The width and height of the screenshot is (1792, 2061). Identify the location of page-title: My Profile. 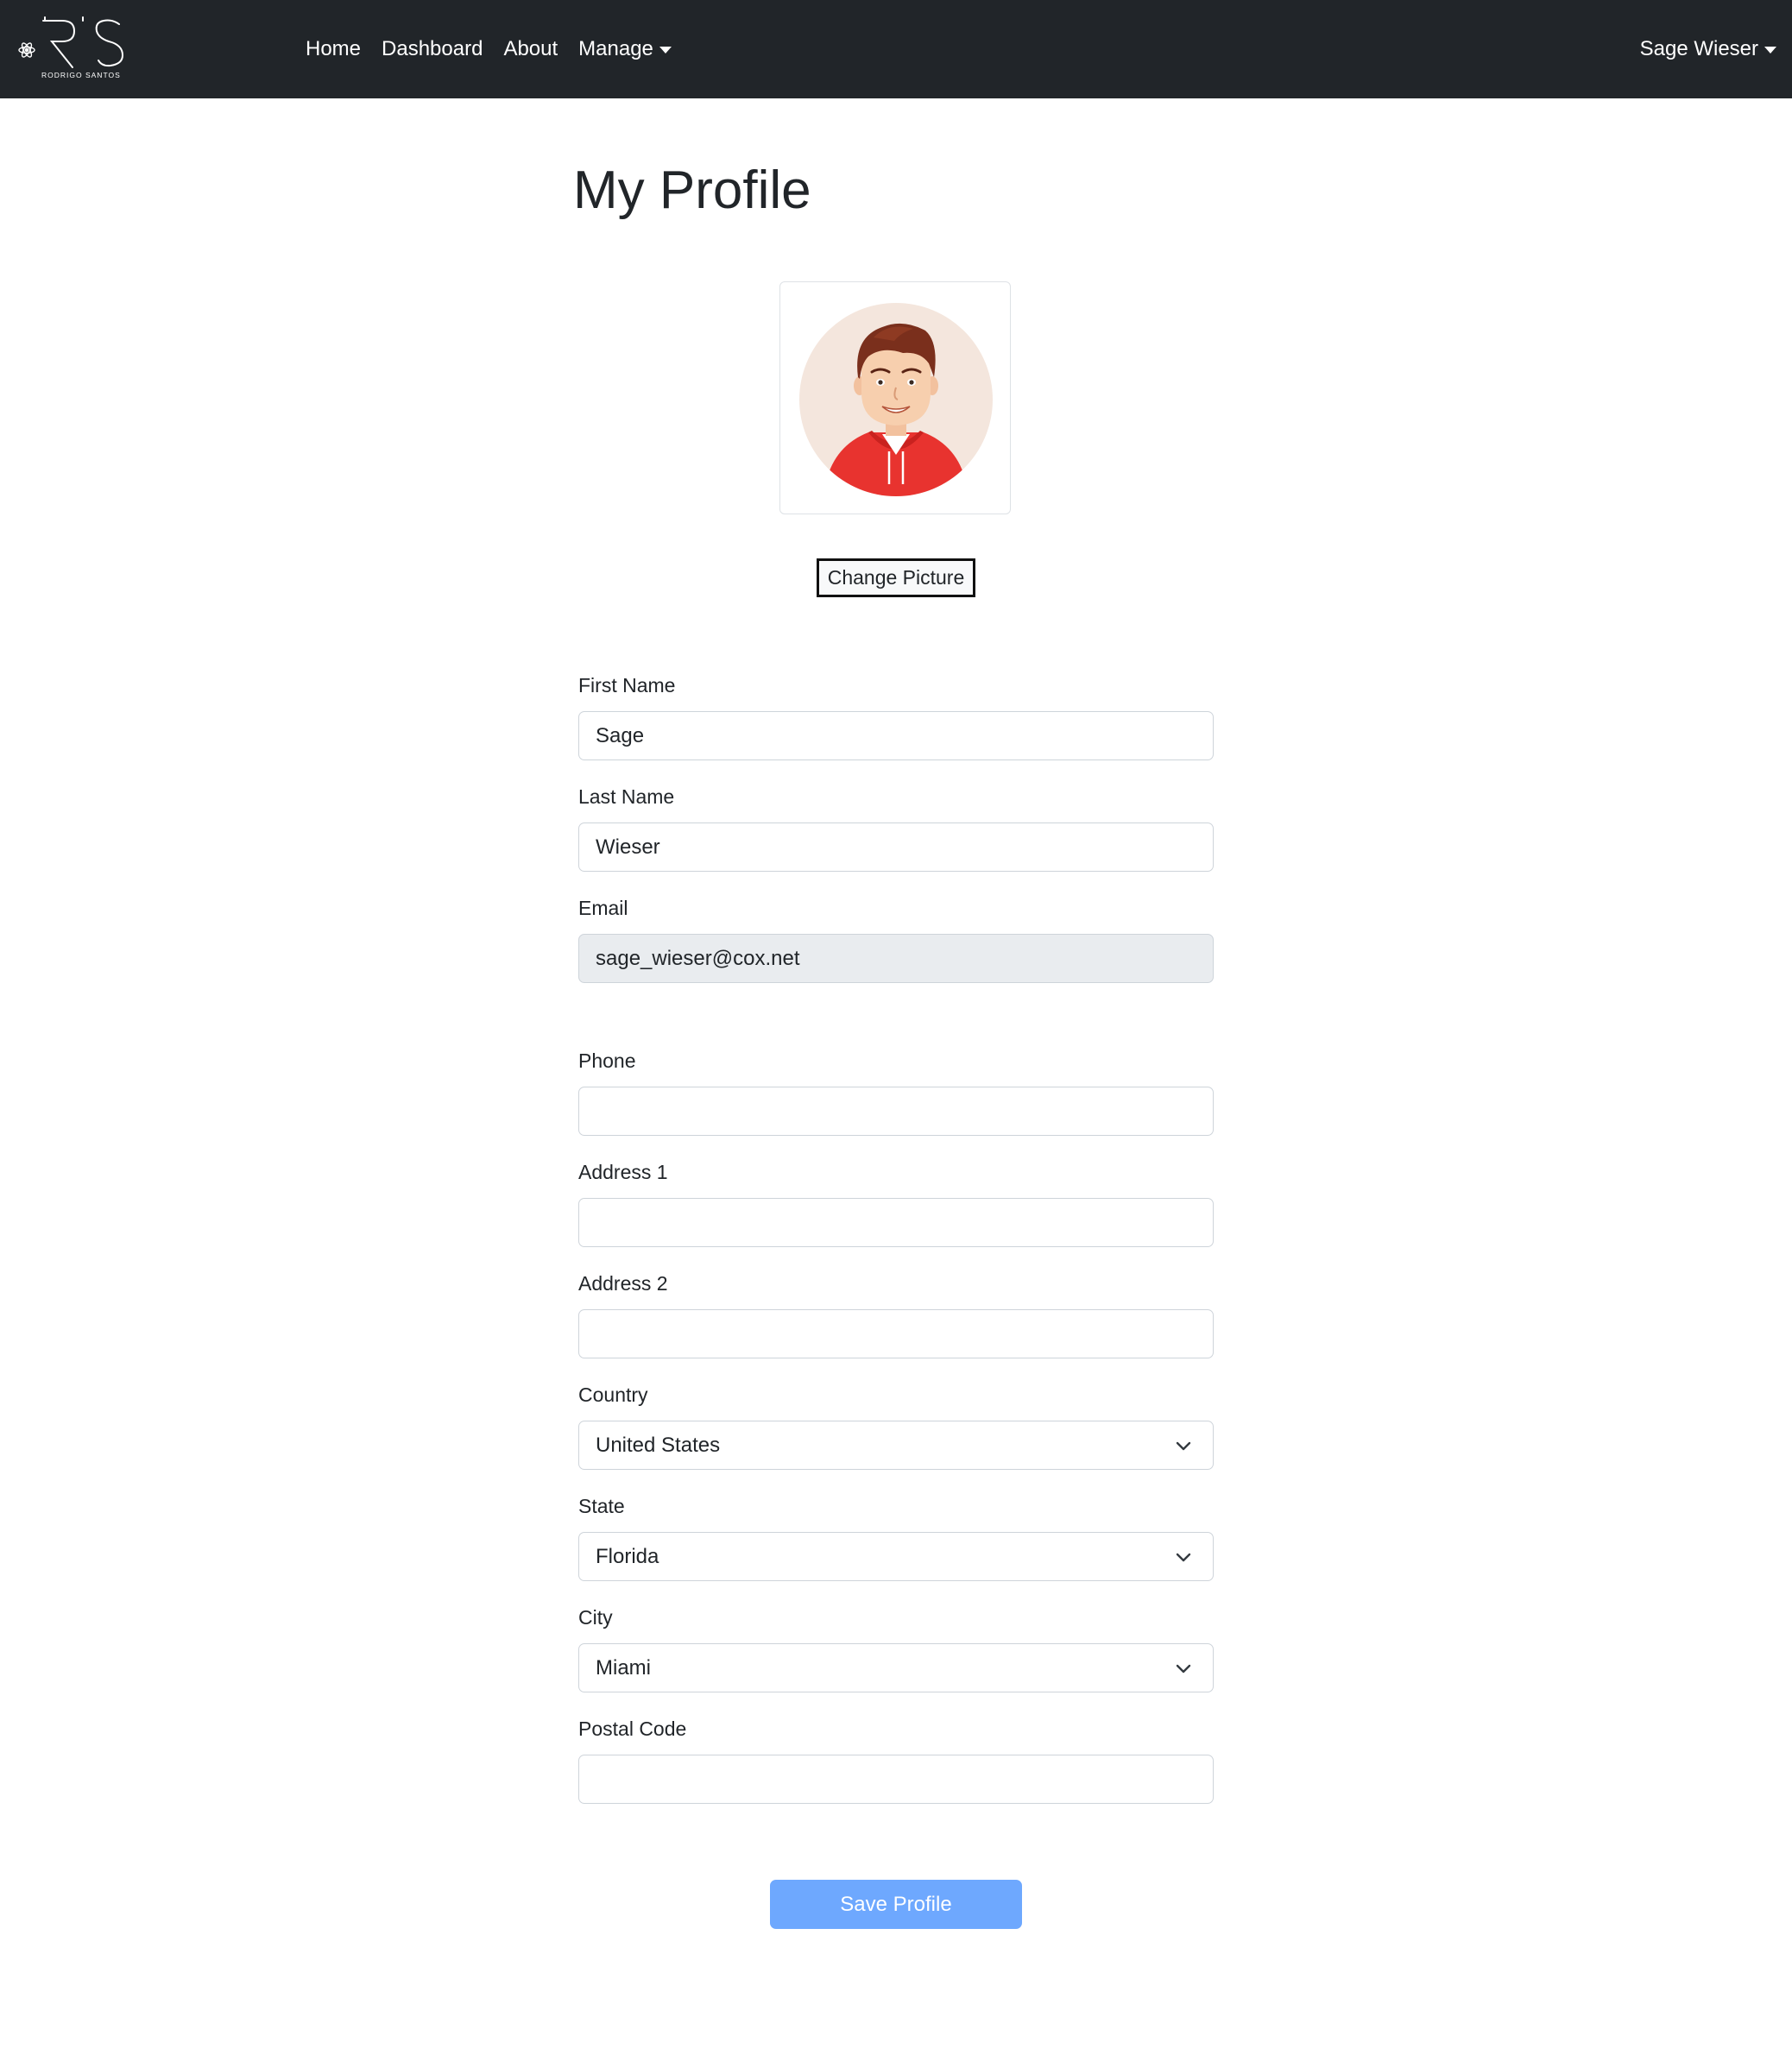
(692, 190).